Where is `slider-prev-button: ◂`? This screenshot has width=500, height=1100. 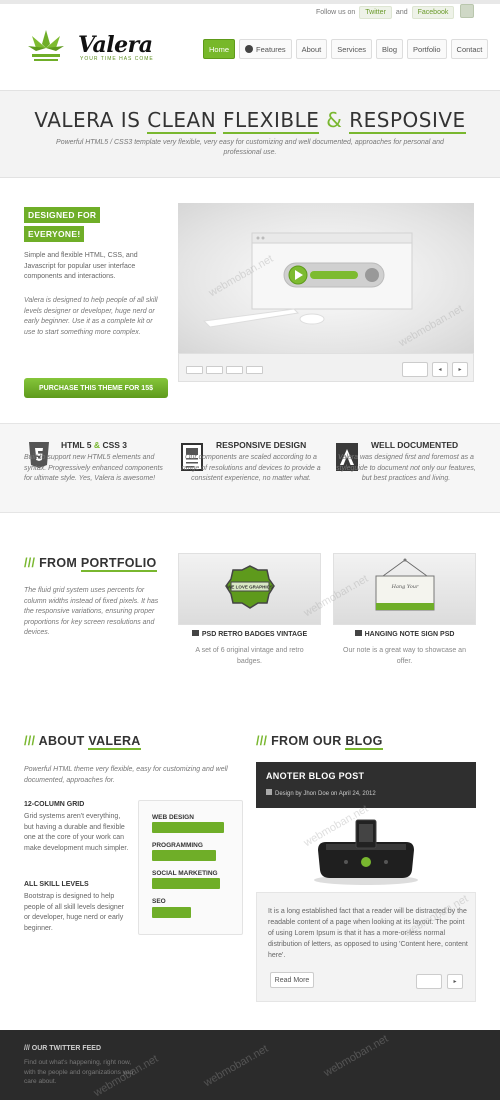
slider-prev-button: ◂ is located at coordinates (440, 369).